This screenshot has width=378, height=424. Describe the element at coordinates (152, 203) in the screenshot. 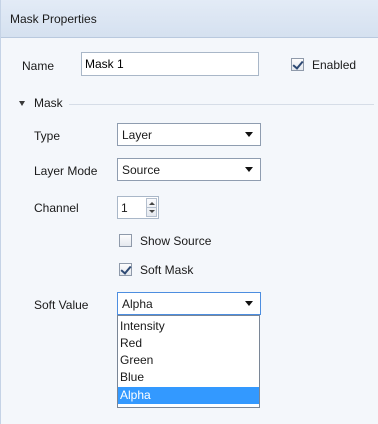

I see `spinner-up-icon` at that location.